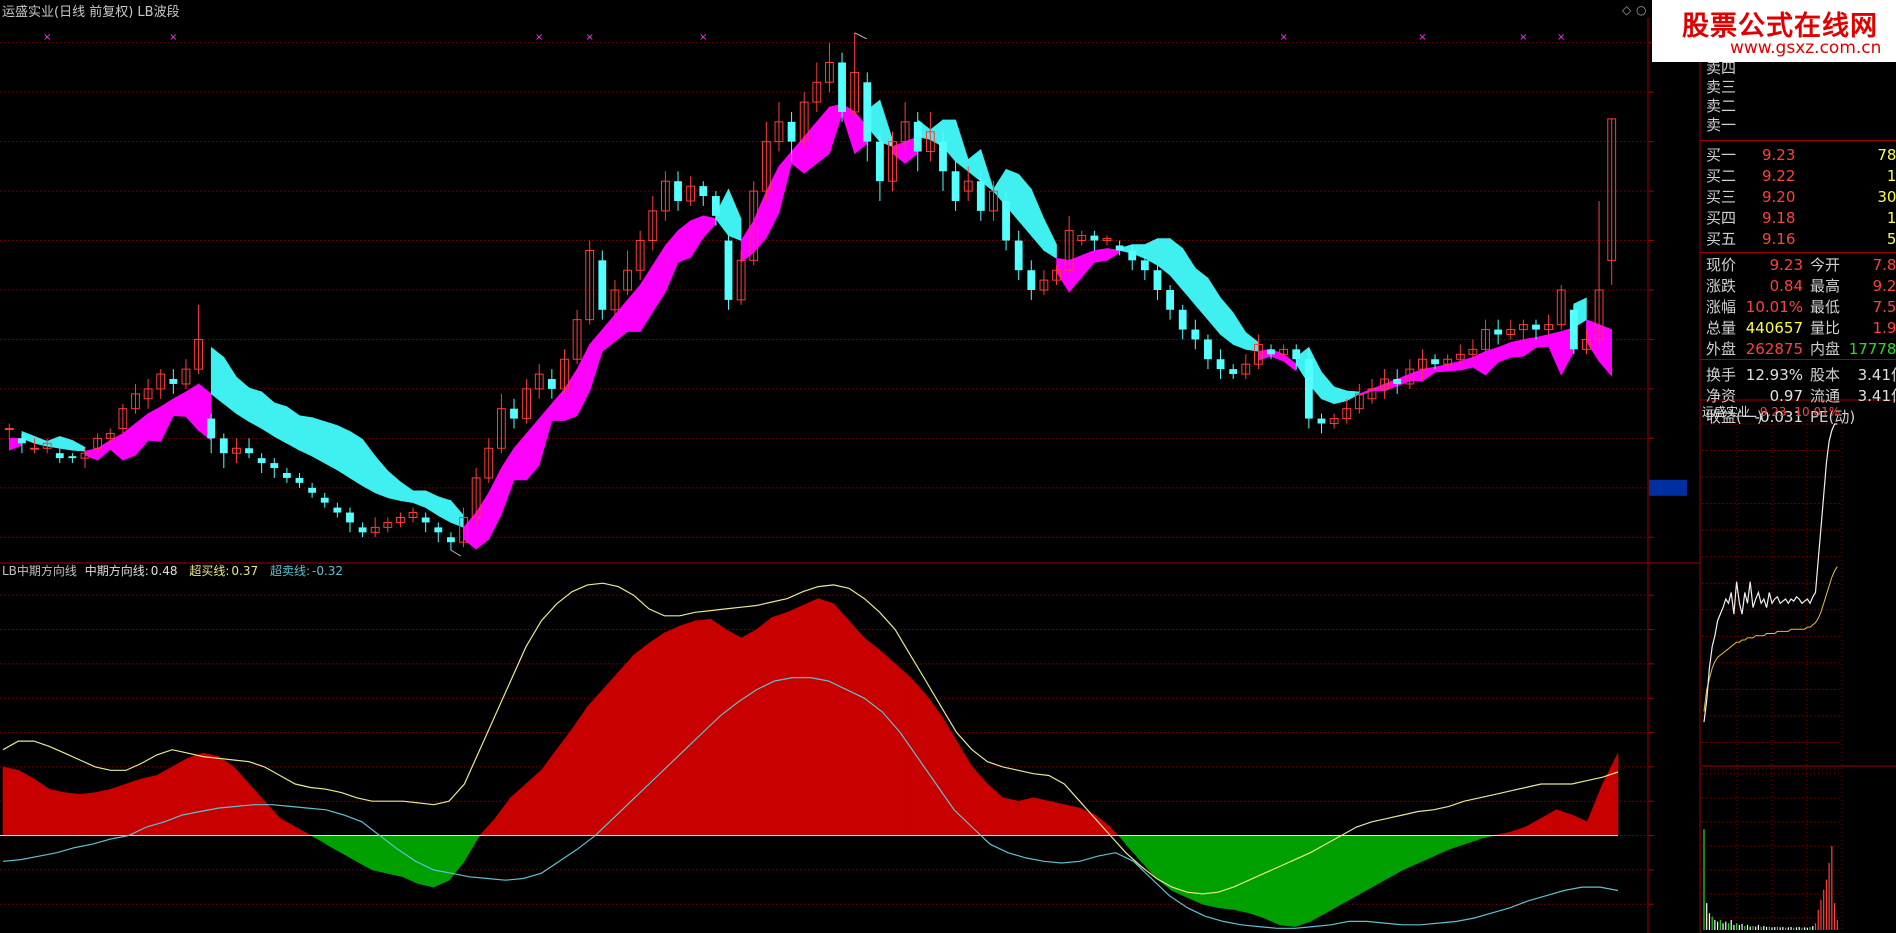 Image resolution: width=1896 pixels, height=933 pixels. Describe the element at coordinates (1668, 487) in the screenshot. I see `current-price-marker` at that location.